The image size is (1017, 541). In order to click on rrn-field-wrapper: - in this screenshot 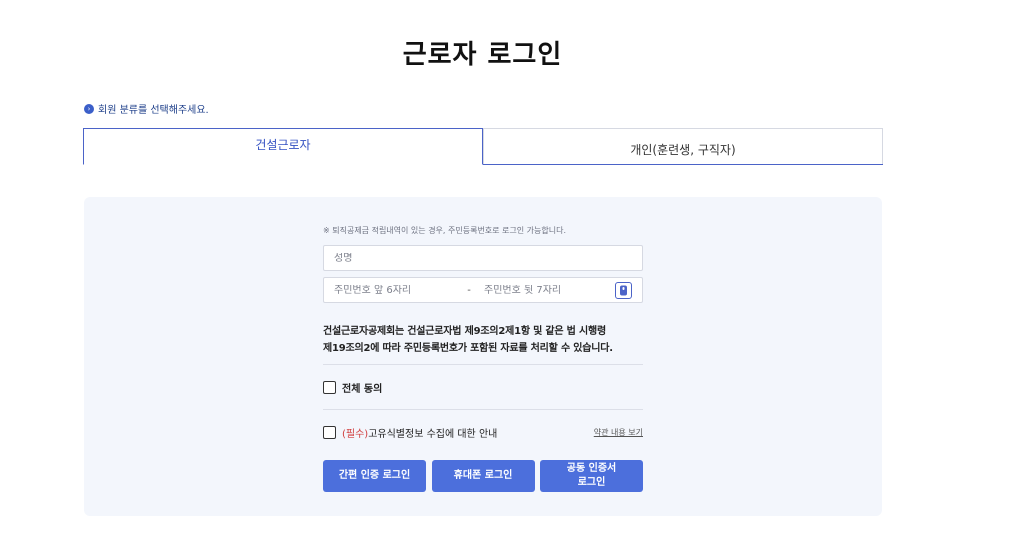, I will do `click(483, 290)`.